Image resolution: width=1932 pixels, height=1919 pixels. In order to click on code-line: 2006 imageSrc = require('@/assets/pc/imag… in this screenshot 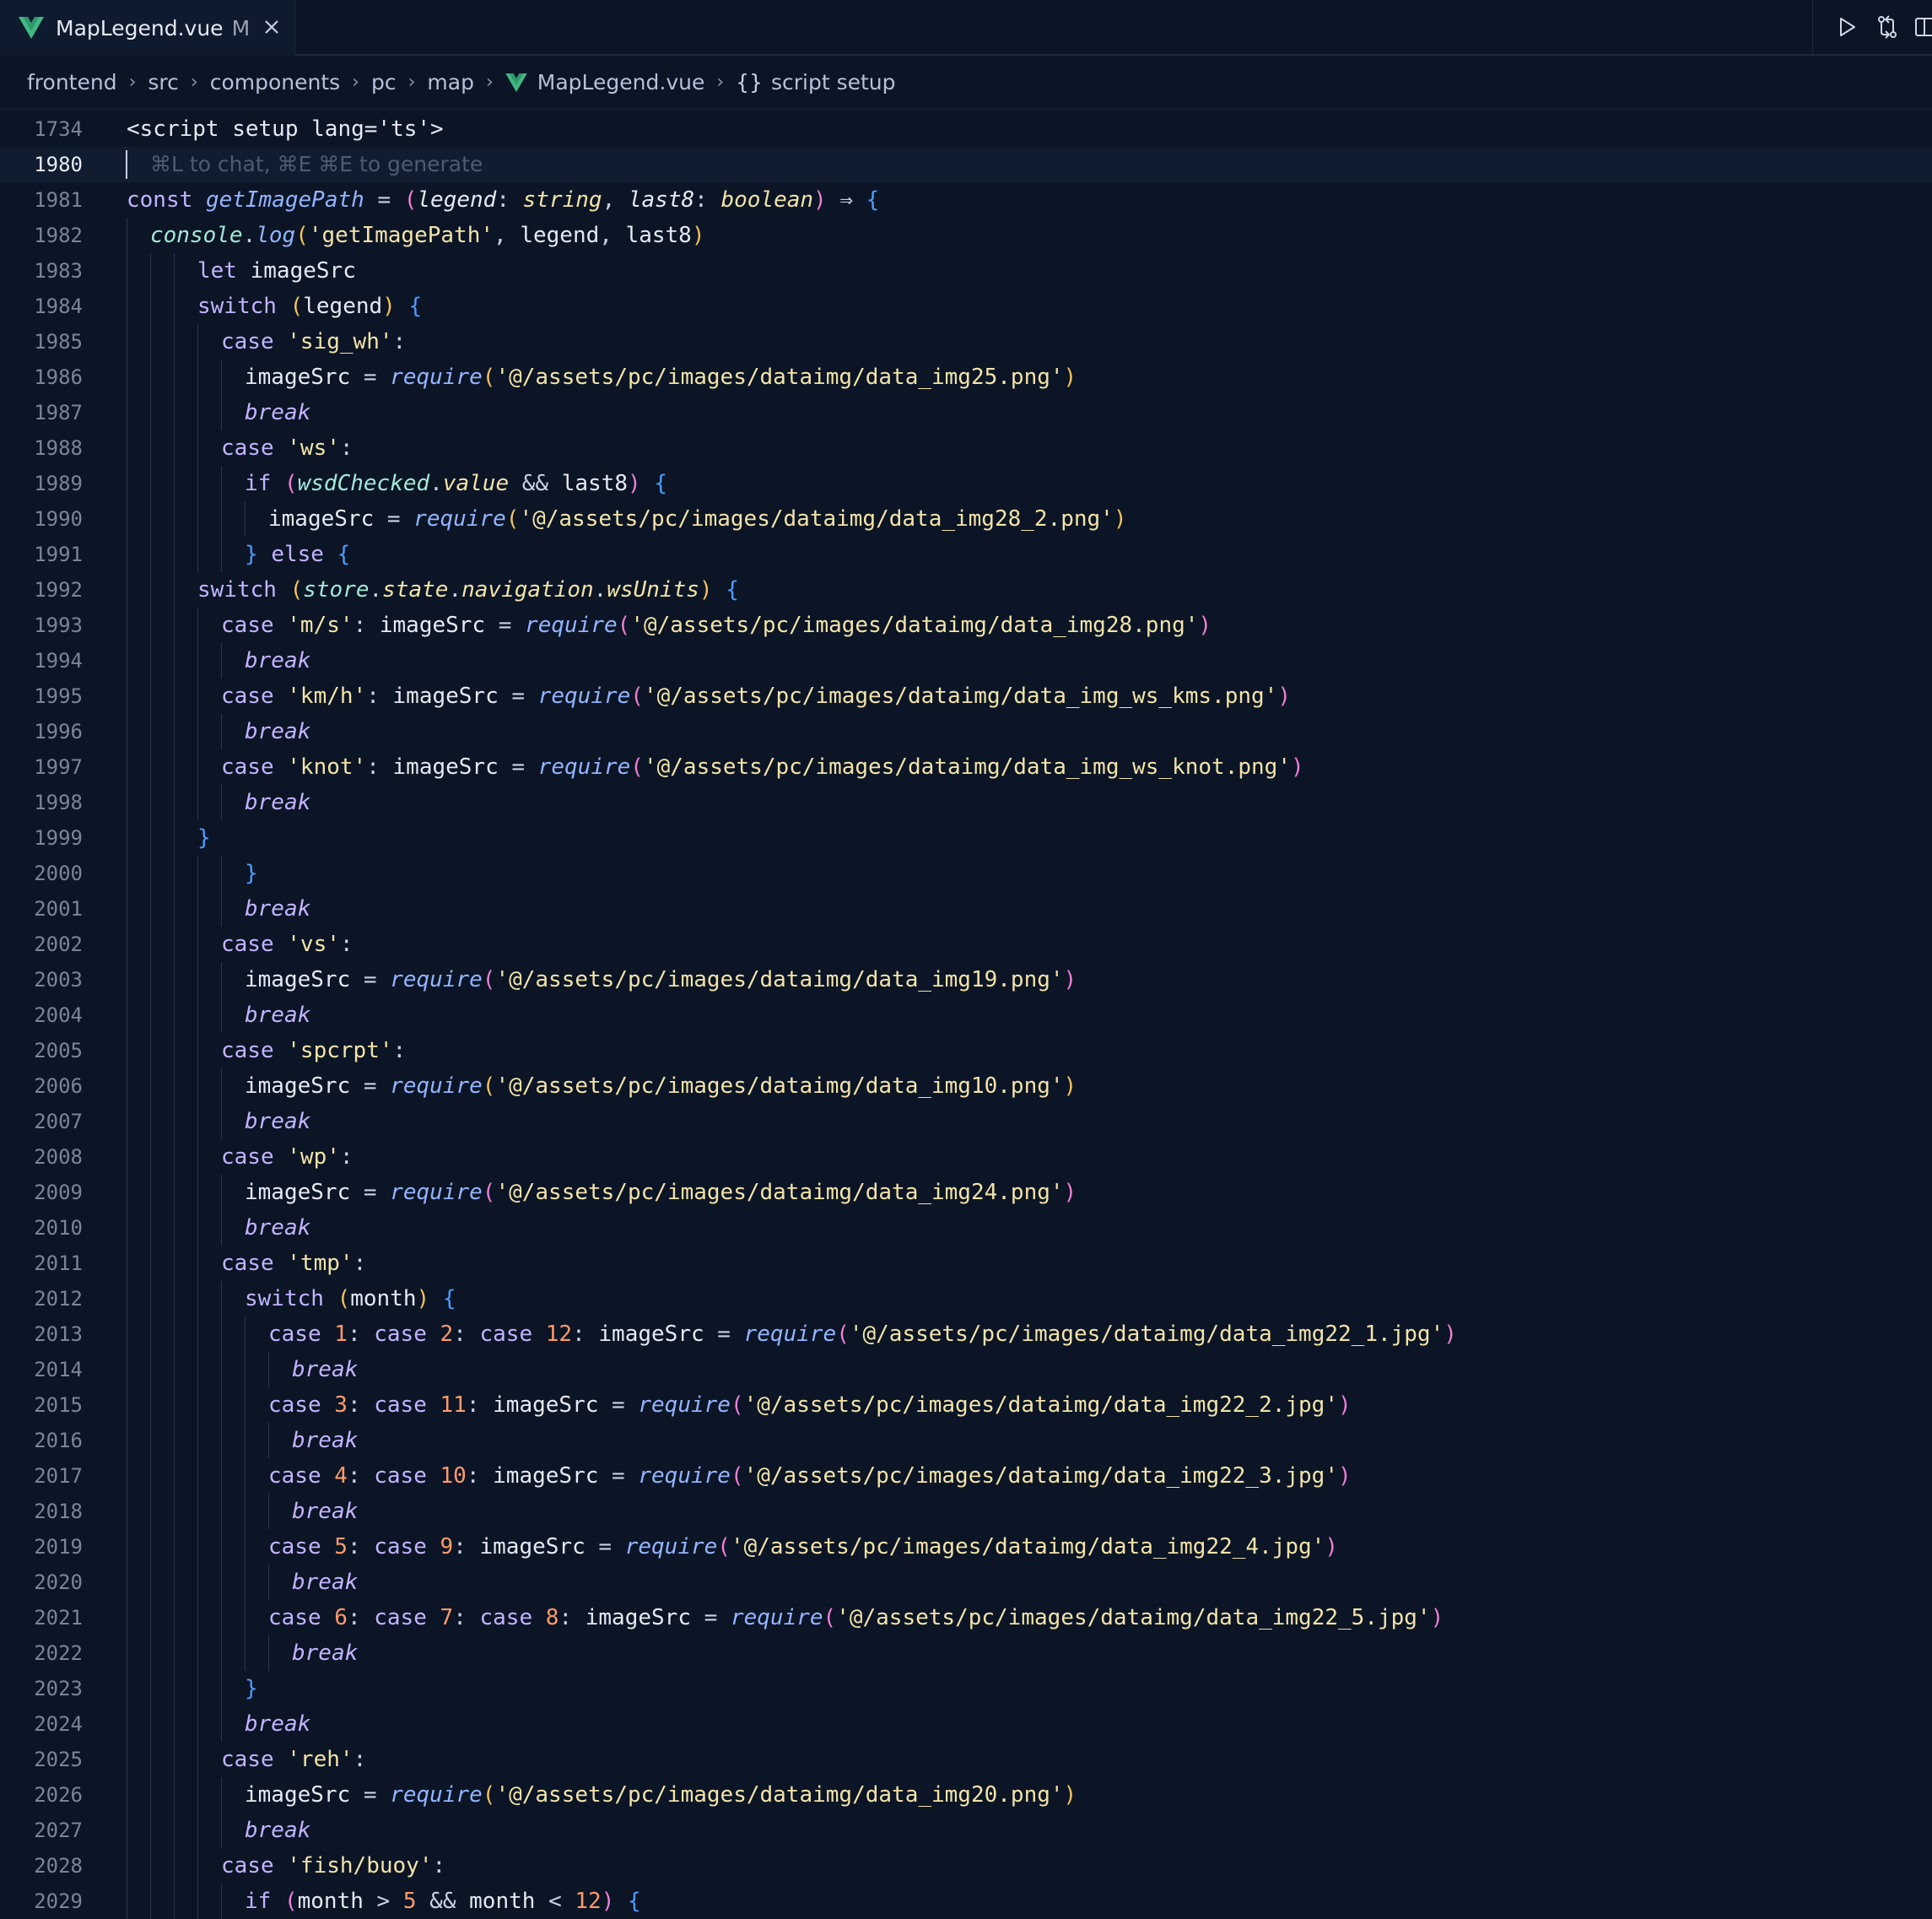, I will do `click(966, 1086)`.